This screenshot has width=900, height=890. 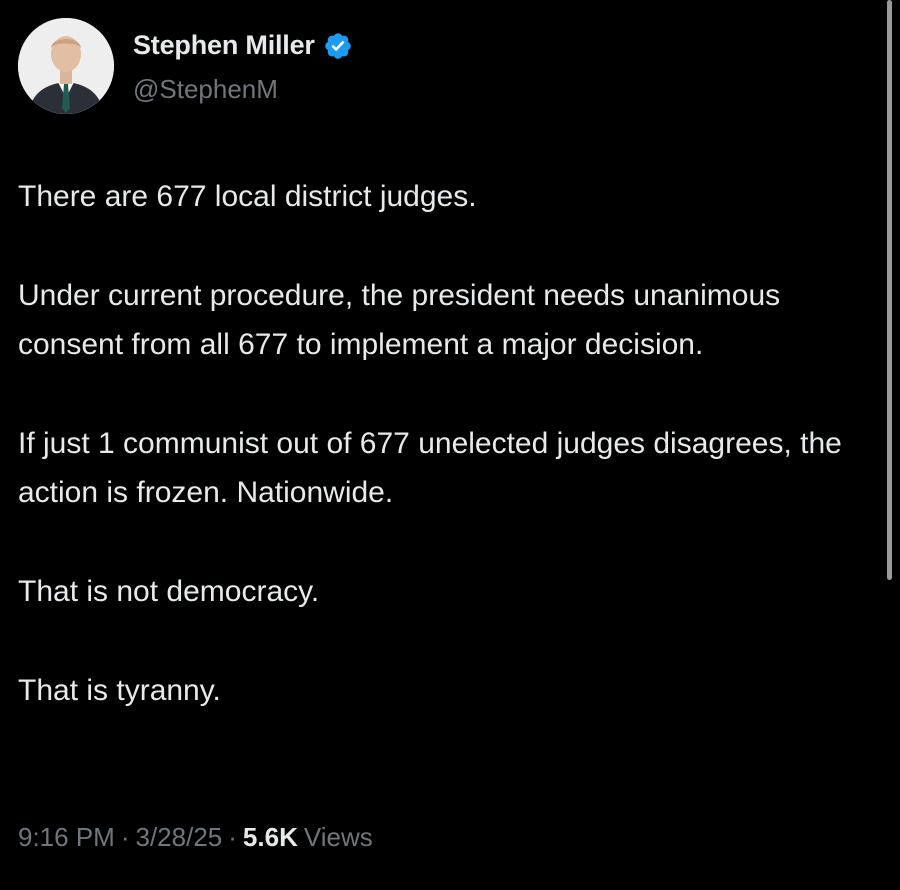 What do you see at coordinates (338, 46) in the screenshot?
I see `verified-badge-icon` at bounding box center [338, 46].